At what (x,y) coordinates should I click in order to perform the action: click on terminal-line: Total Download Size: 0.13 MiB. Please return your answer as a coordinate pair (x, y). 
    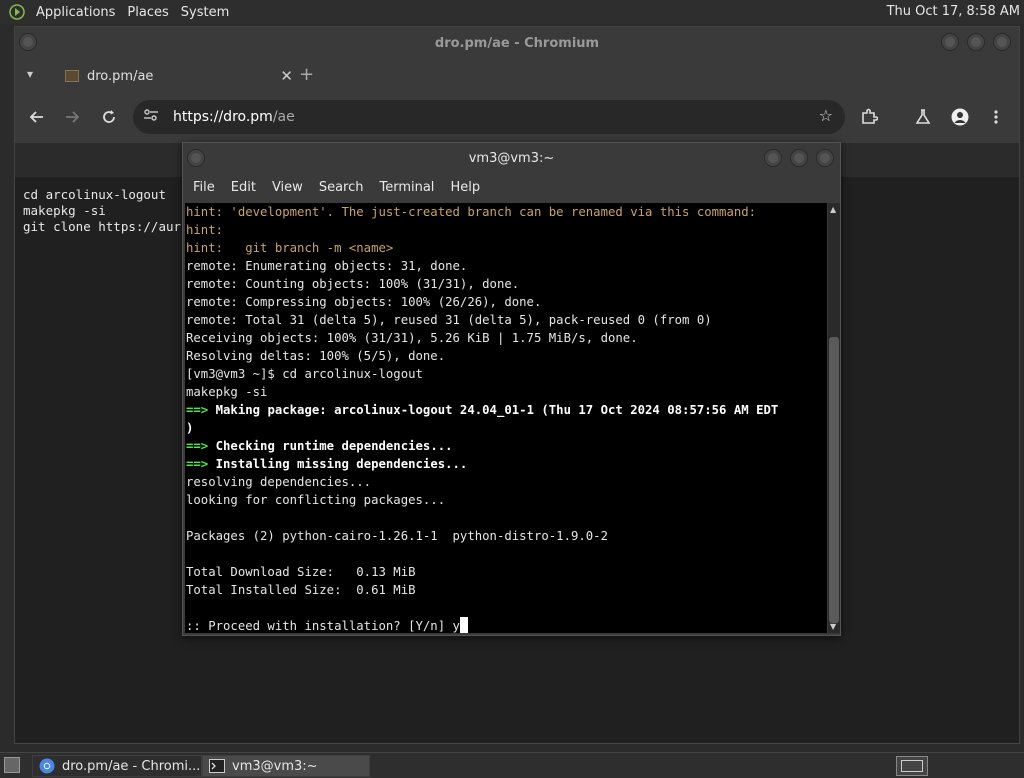
    Looking at the image, I should click on (506, 572).